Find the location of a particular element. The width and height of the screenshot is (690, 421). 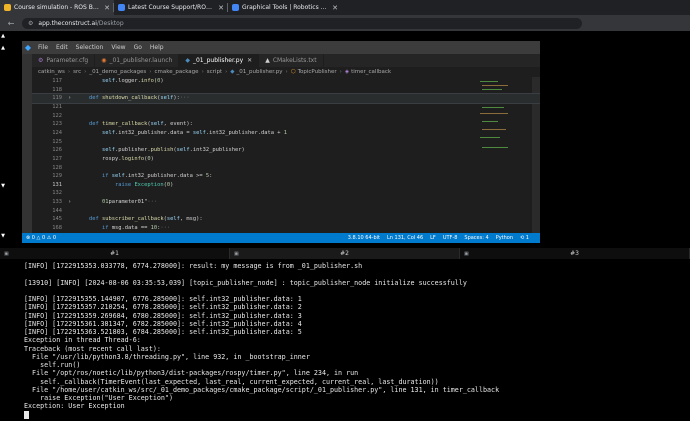

cursor-position: Ln 131, Col 46 is located at coordinates (405, 238).